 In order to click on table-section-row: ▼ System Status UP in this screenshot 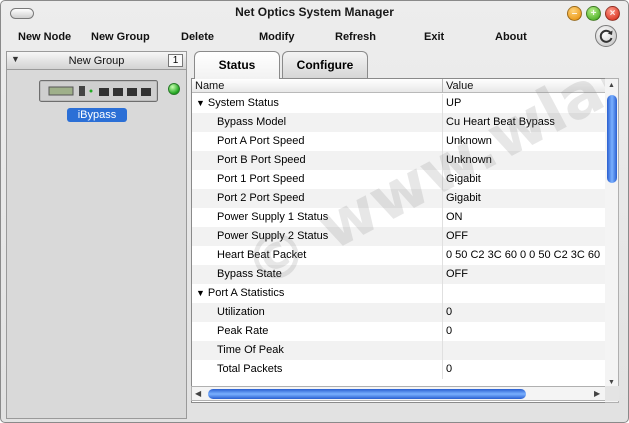, I will do `click(399, 103)`.